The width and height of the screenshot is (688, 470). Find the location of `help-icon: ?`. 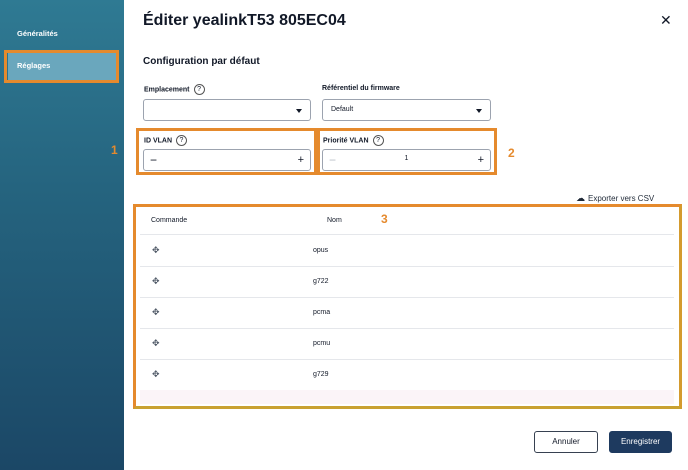

help-icon: ? is located at coordinates (199, 89).